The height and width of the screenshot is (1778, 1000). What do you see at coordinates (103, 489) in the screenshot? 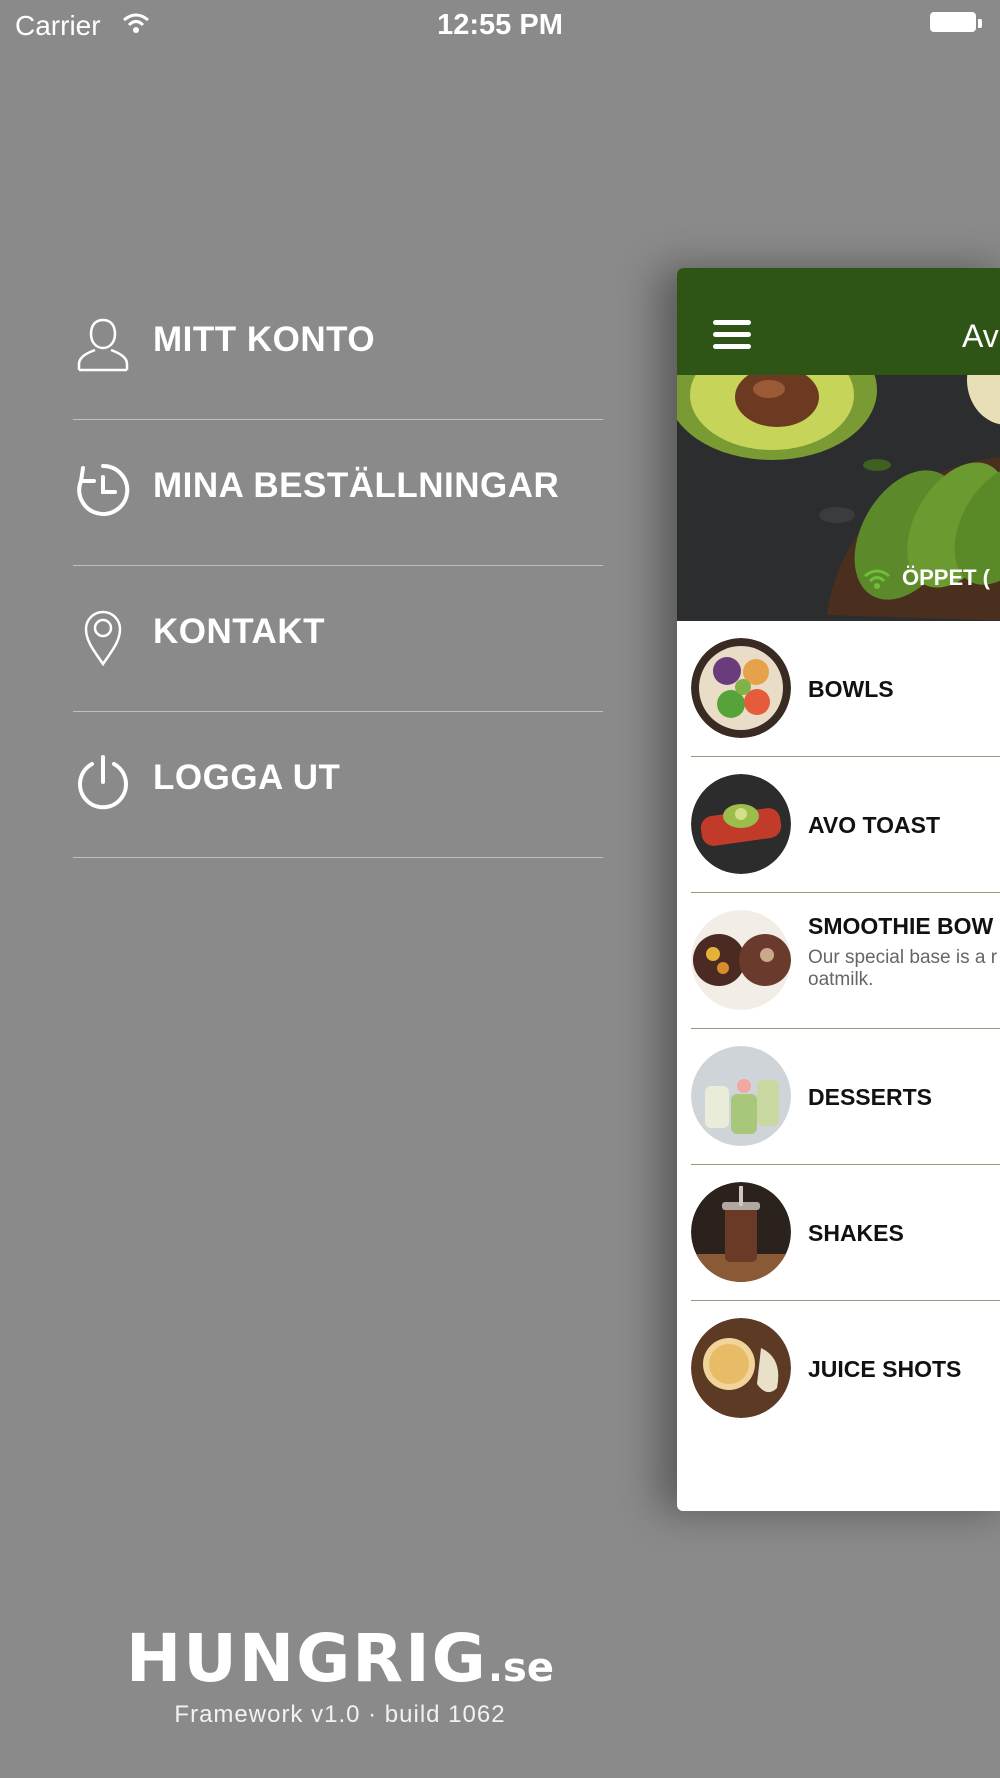
I see `history-icon` at bounding box center [103, 489].